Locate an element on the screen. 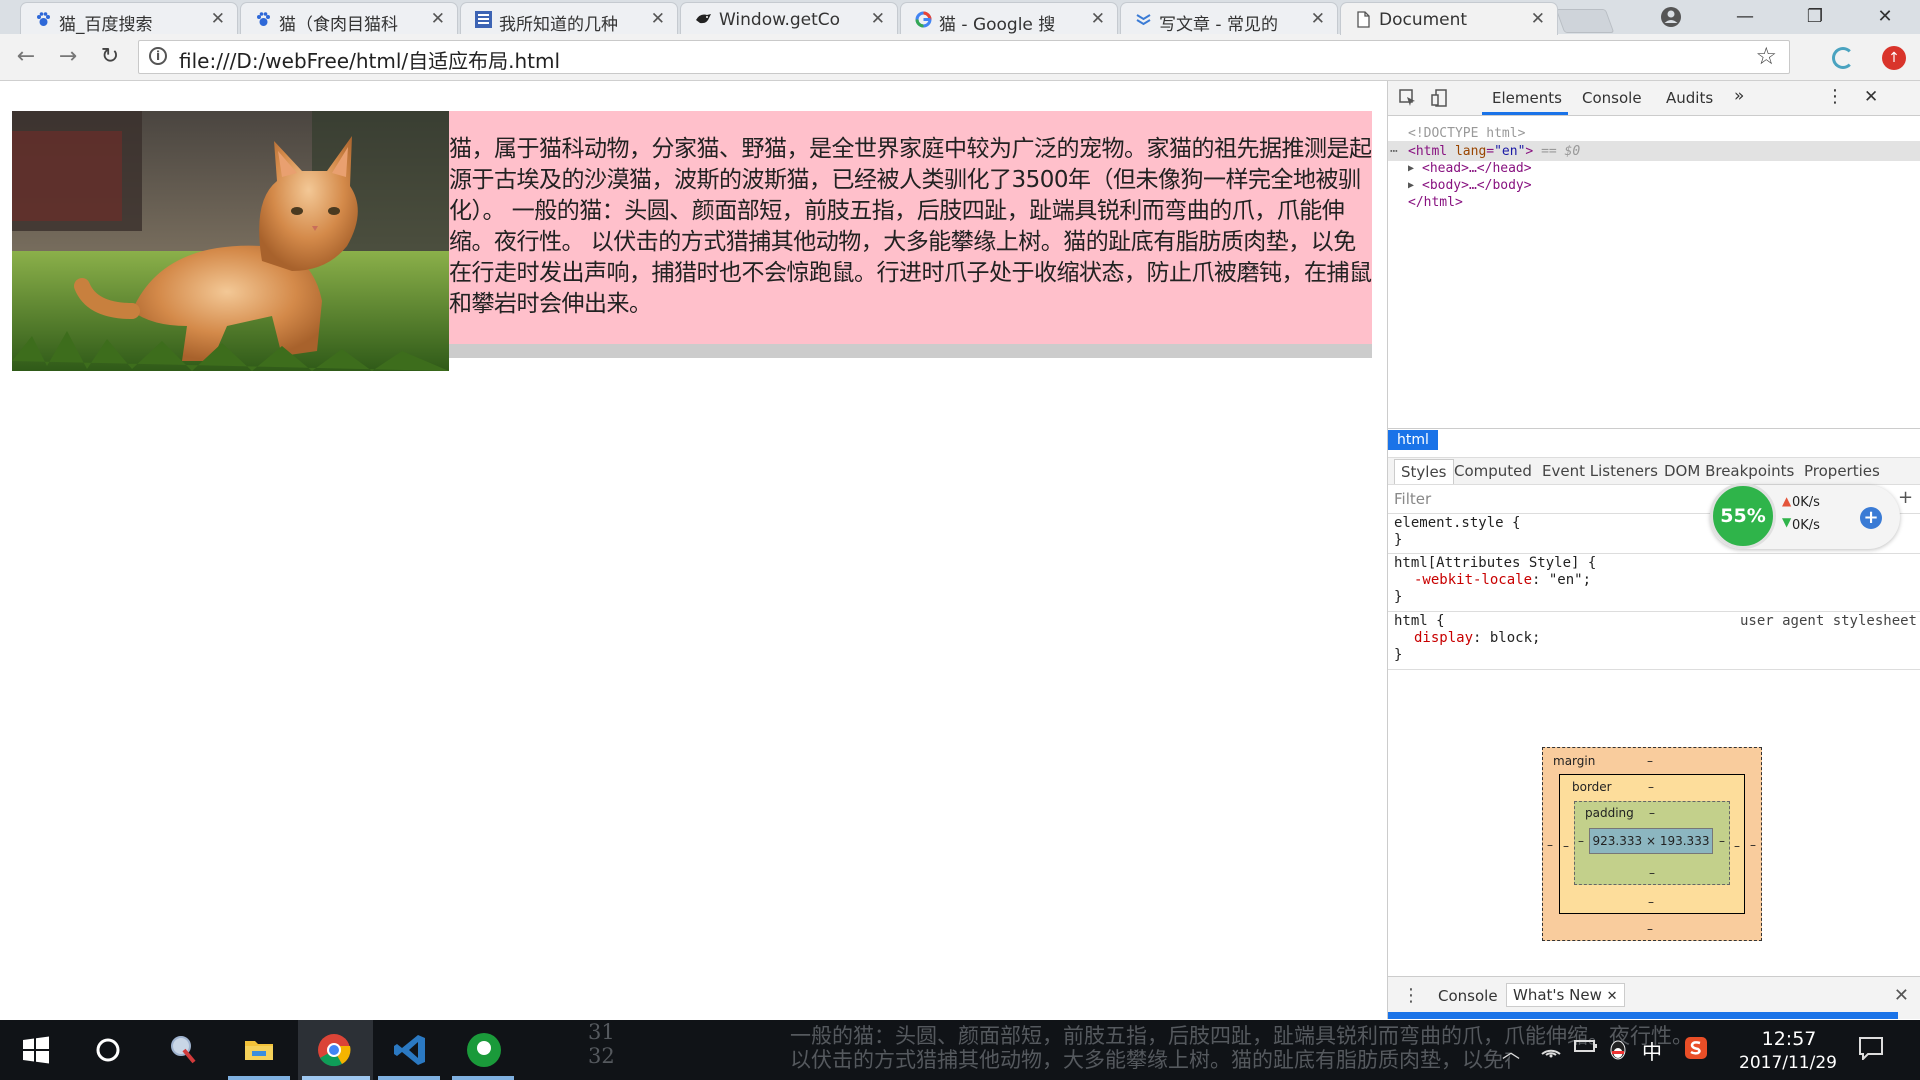 The height and width of the screenshot is (1080, 1920). tab-baidu-search: 猫_百度搜索 ✕ is located at coordinates (129, 18).